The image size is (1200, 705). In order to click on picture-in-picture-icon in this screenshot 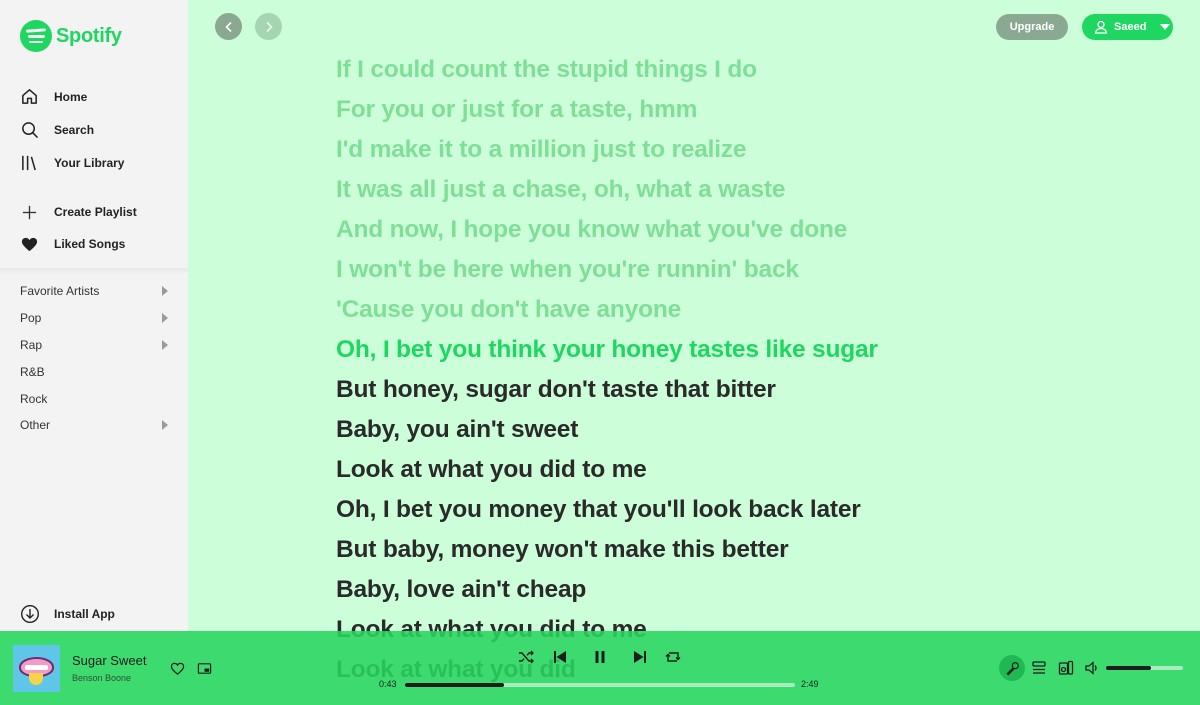, I will do `click(204, 668)`.